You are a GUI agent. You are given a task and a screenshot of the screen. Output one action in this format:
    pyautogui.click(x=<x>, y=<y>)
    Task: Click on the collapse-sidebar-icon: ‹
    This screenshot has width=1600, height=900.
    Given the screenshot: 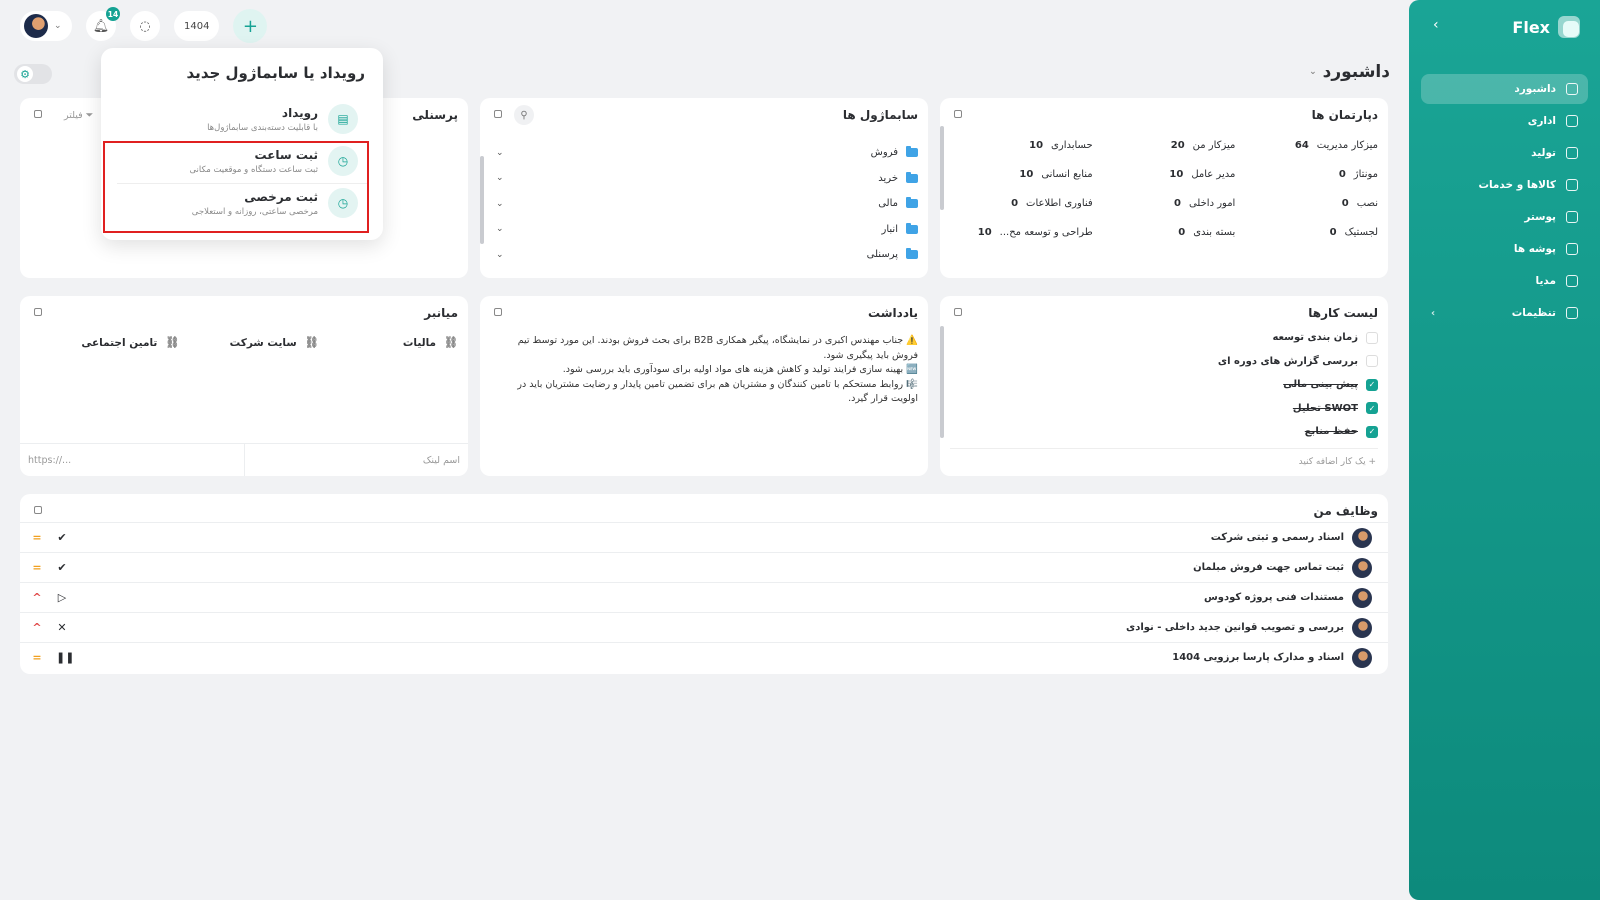 What is the action you would take?
    pyautogui.click(x=1436, y=25)
    